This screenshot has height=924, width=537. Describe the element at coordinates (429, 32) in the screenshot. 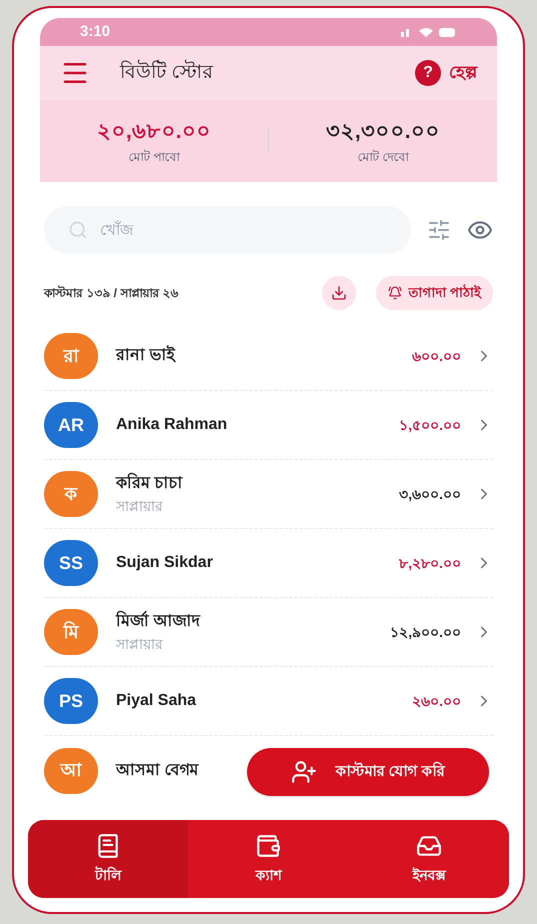

I see `status-icons` at that location.